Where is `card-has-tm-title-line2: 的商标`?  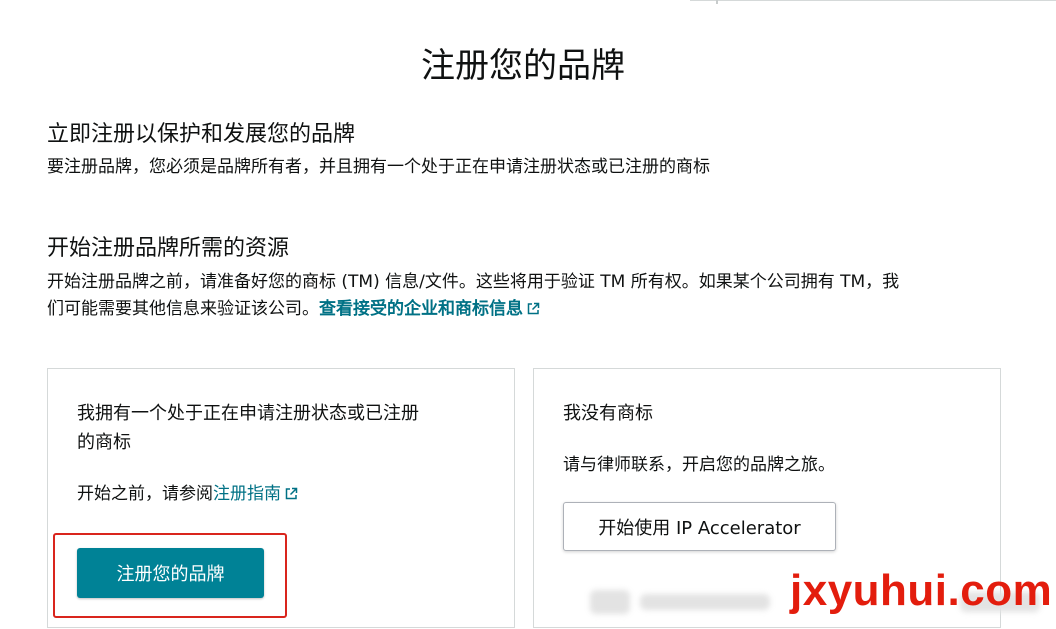
card-has-tm-title-line2: 的商标 is located at coordinates (104, 442).